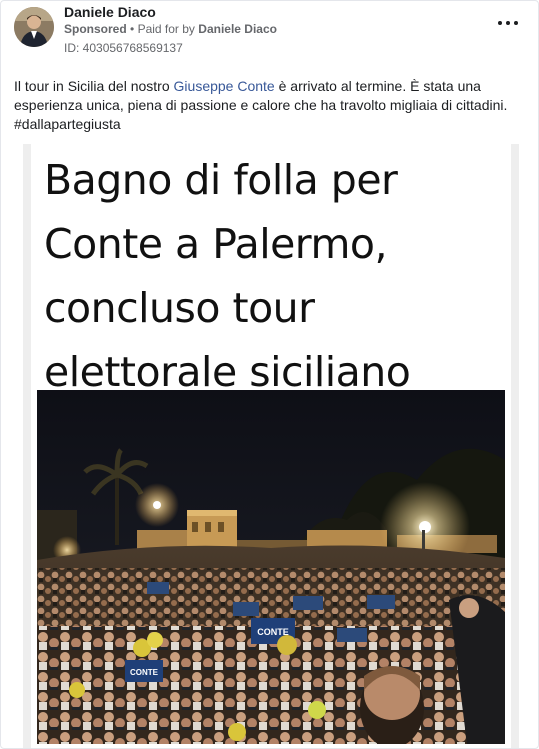  I want to click on mention-link: Giuseppe Conte, so click(224, 86).